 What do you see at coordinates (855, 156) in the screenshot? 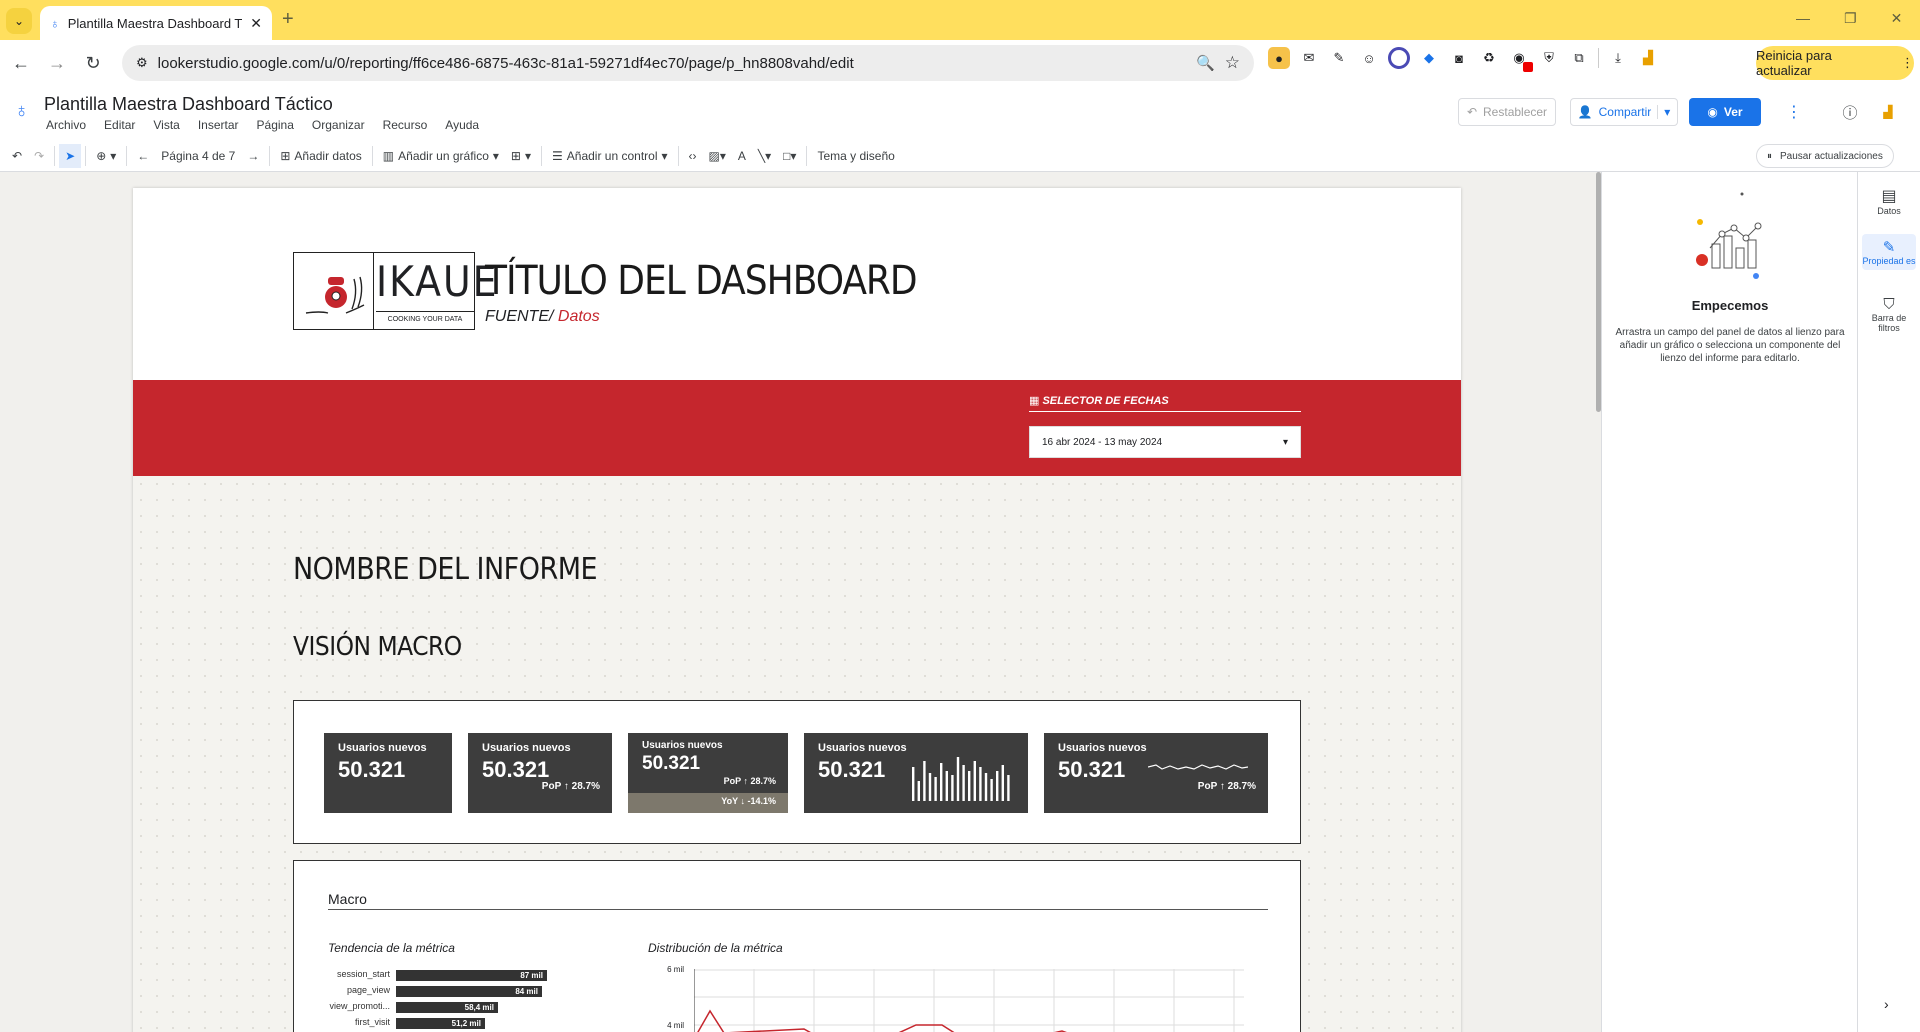
I see `theme-layout-button: Tema y diseño` at bounding box center [855, 156].